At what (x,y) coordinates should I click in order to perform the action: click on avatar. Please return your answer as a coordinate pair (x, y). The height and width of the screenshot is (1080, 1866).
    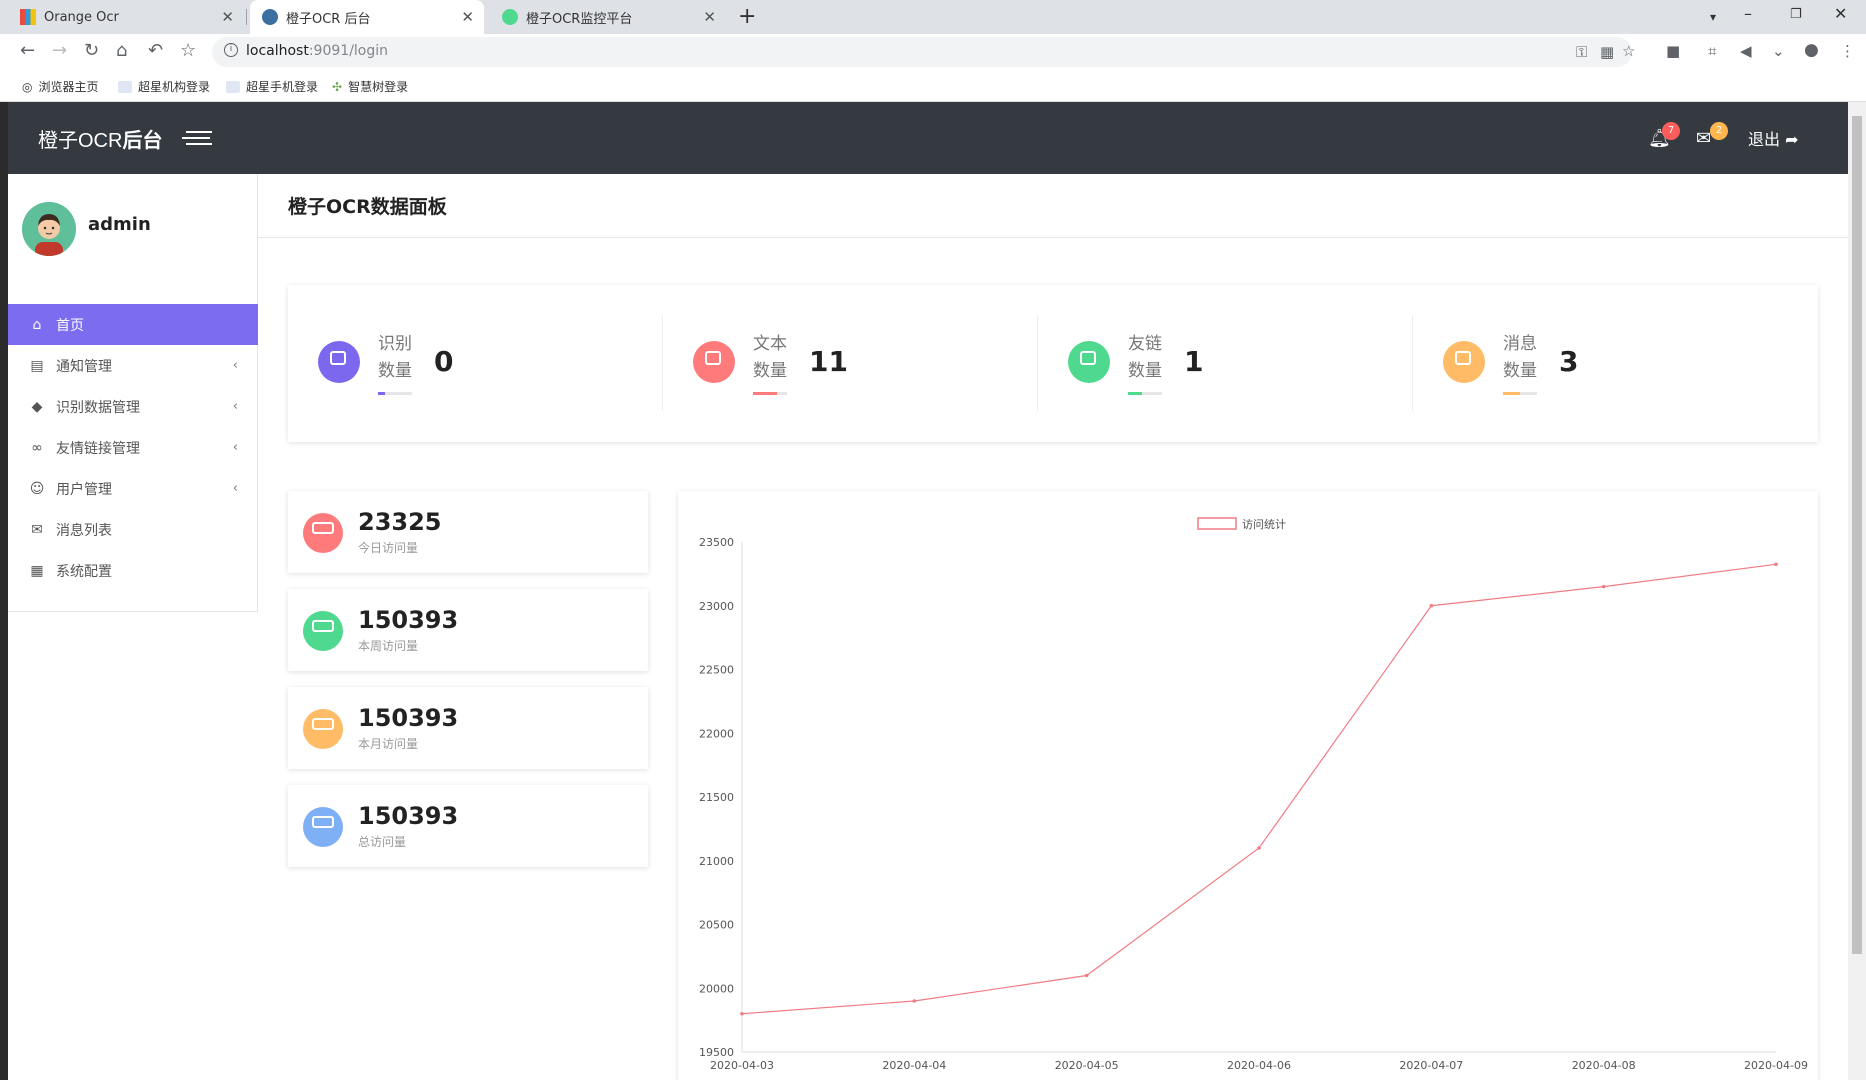
    Looking at the image, I should click on (49, 229).